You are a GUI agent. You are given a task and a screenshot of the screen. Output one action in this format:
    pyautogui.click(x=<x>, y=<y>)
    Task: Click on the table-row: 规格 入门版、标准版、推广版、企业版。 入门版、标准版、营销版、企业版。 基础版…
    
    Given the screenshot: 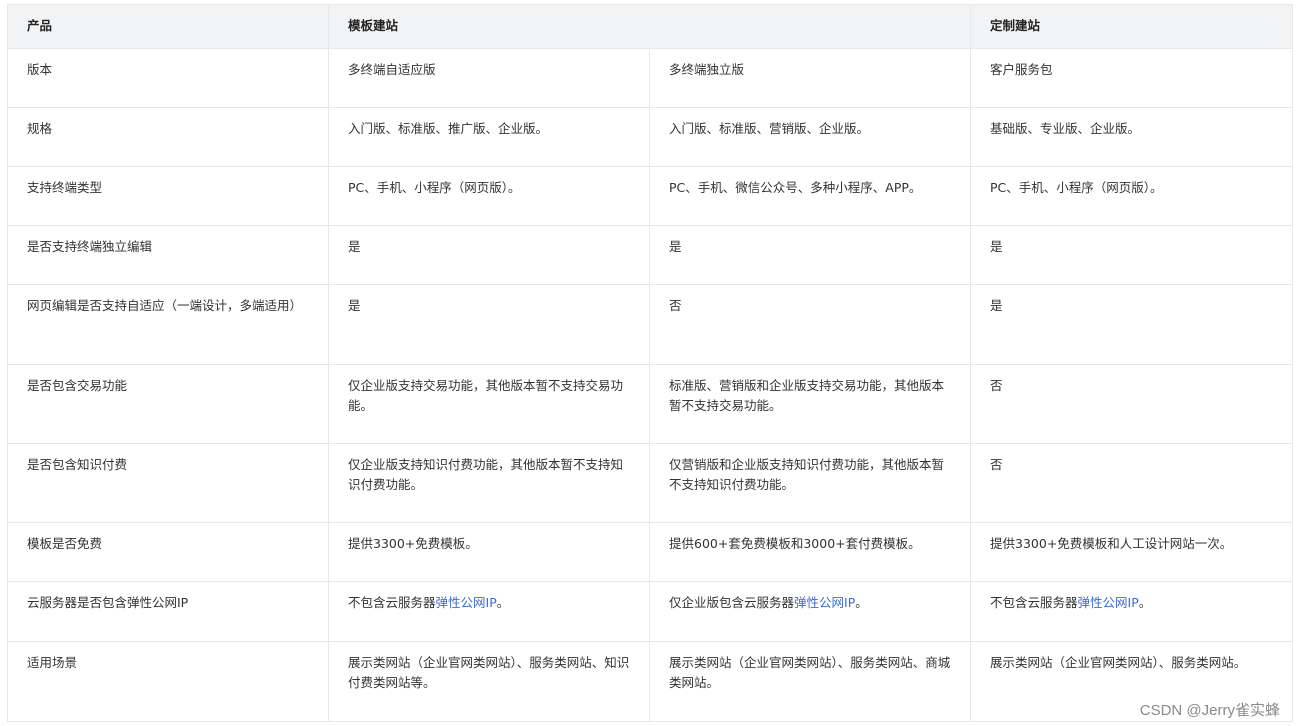 What is the action you would take?
    pyautogui.click(x=650, y=137)
    